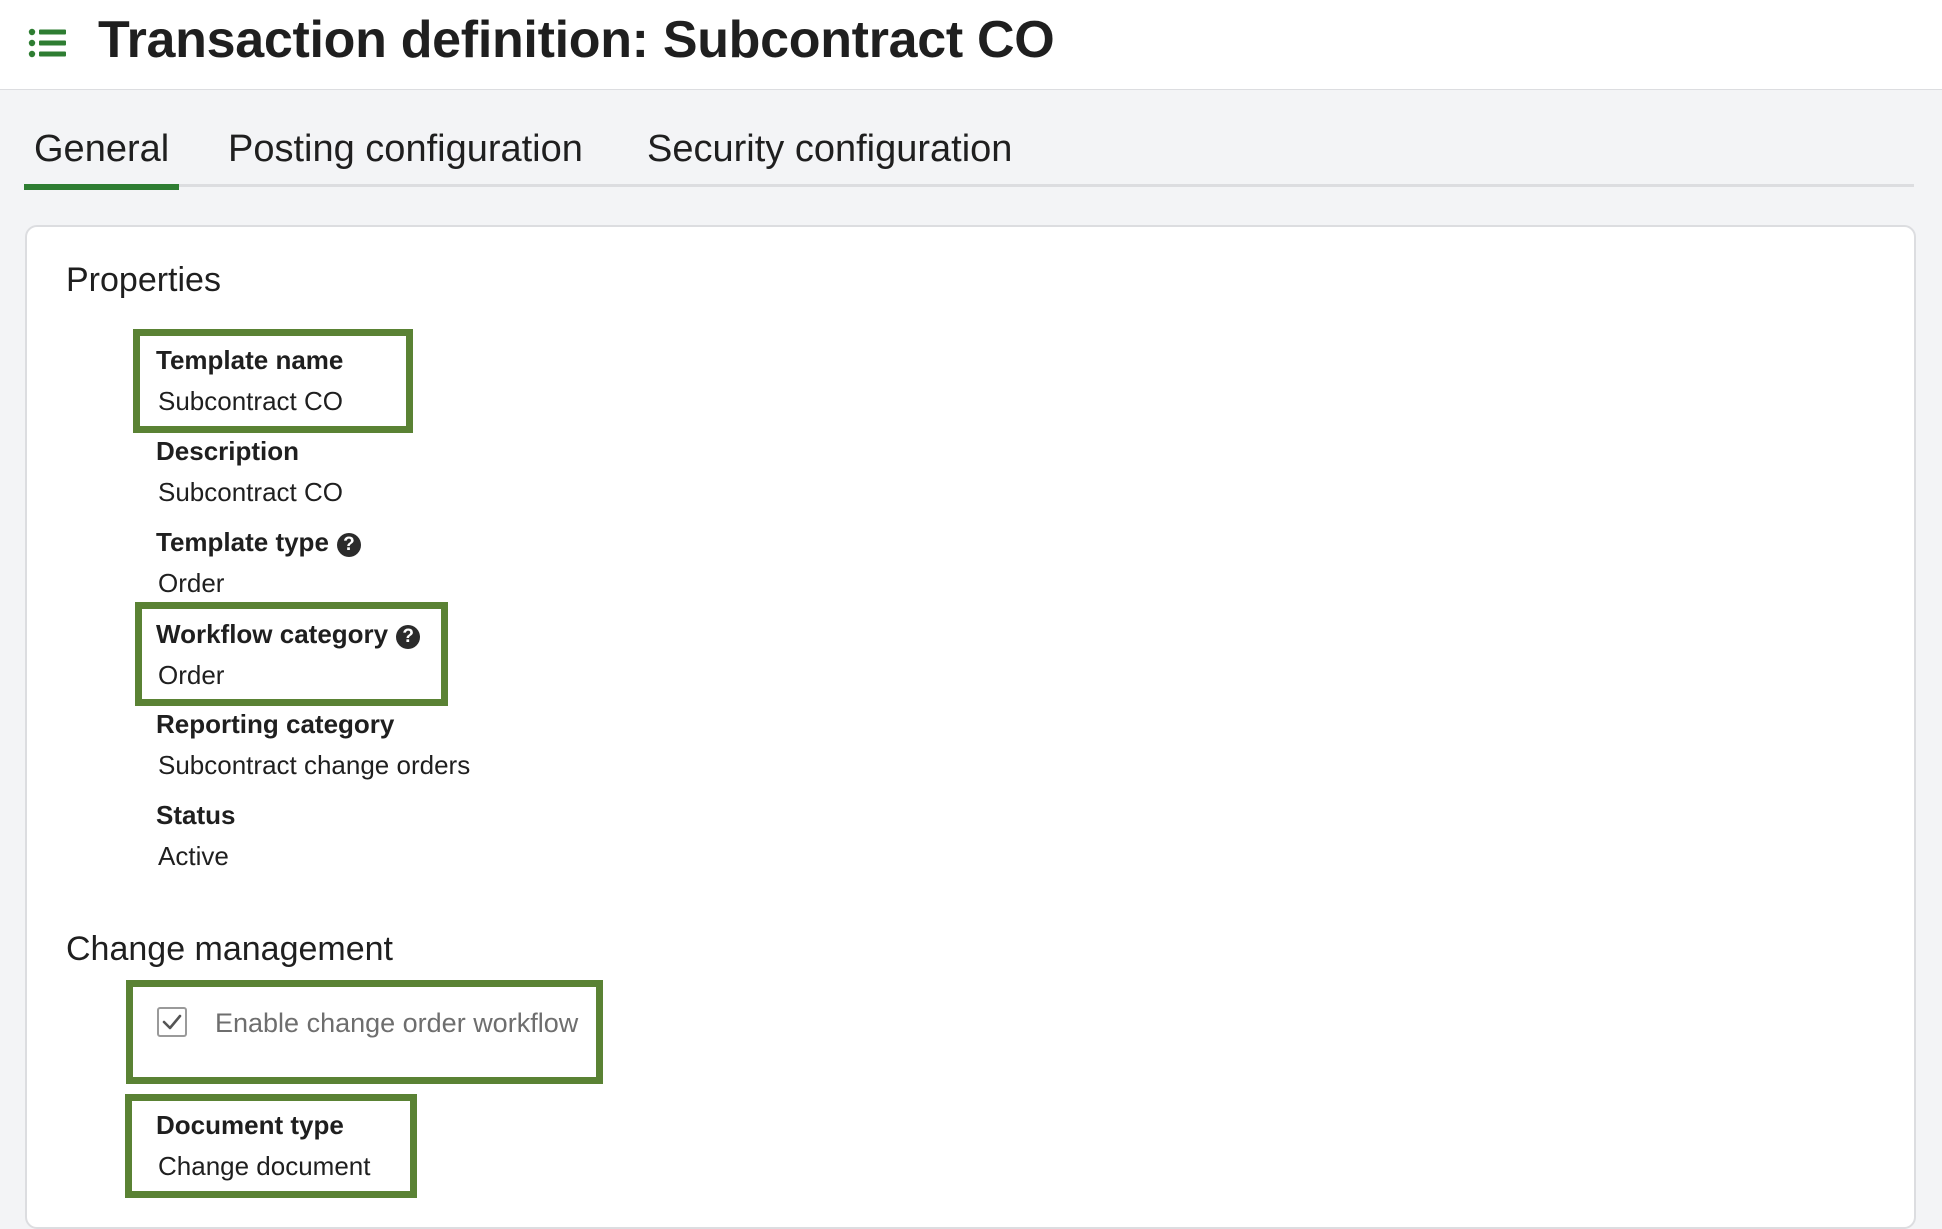  I want to click on workflow-category-value: Order, so click(191, 675).